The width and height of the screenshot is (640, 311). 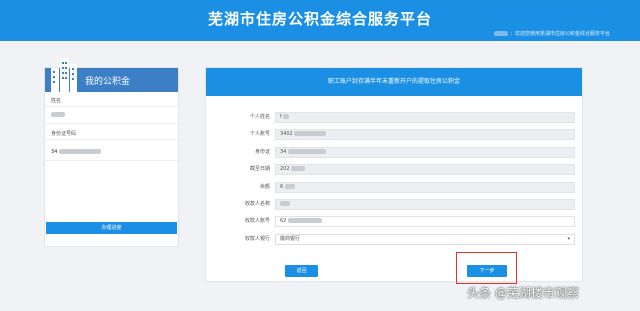 I want to click on name-value, so click(x=58, y=115).